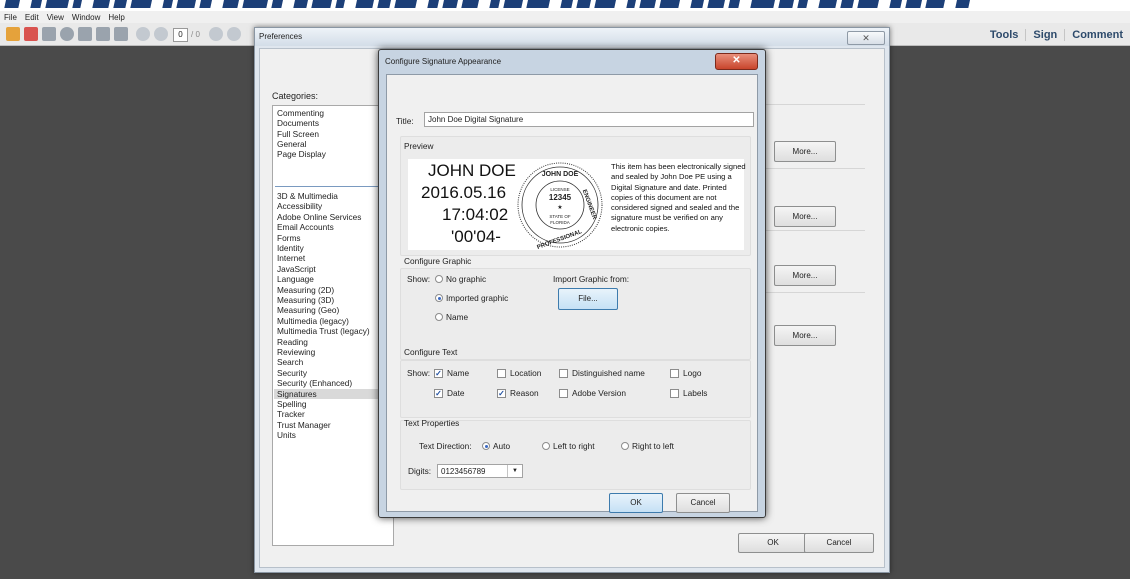 The width and height of the screenshot is (1130, 579). What do you see at coordinates (305, 290) in the screenshot?
I see `category-item: Measuring (2D)` at bounding box center [305, 290].